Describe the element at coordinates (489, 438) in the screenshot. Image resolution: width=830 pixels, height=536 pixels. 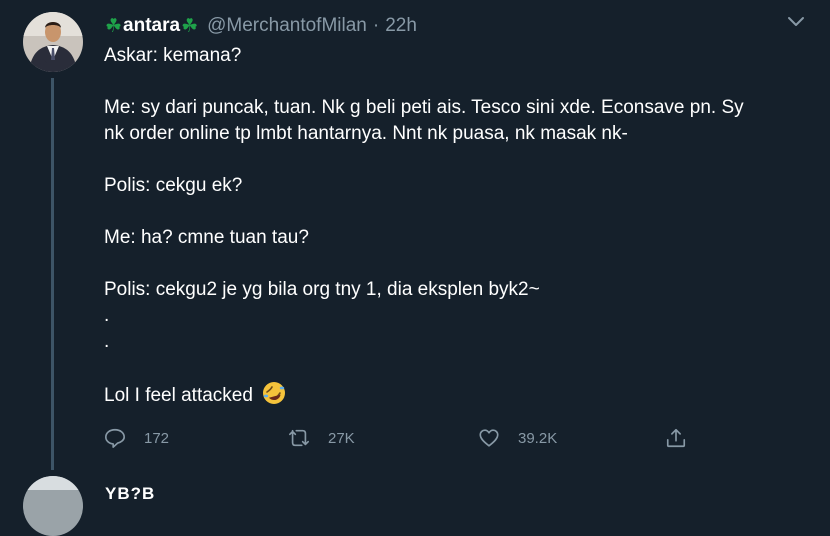
I see `heart-icon` at that location.